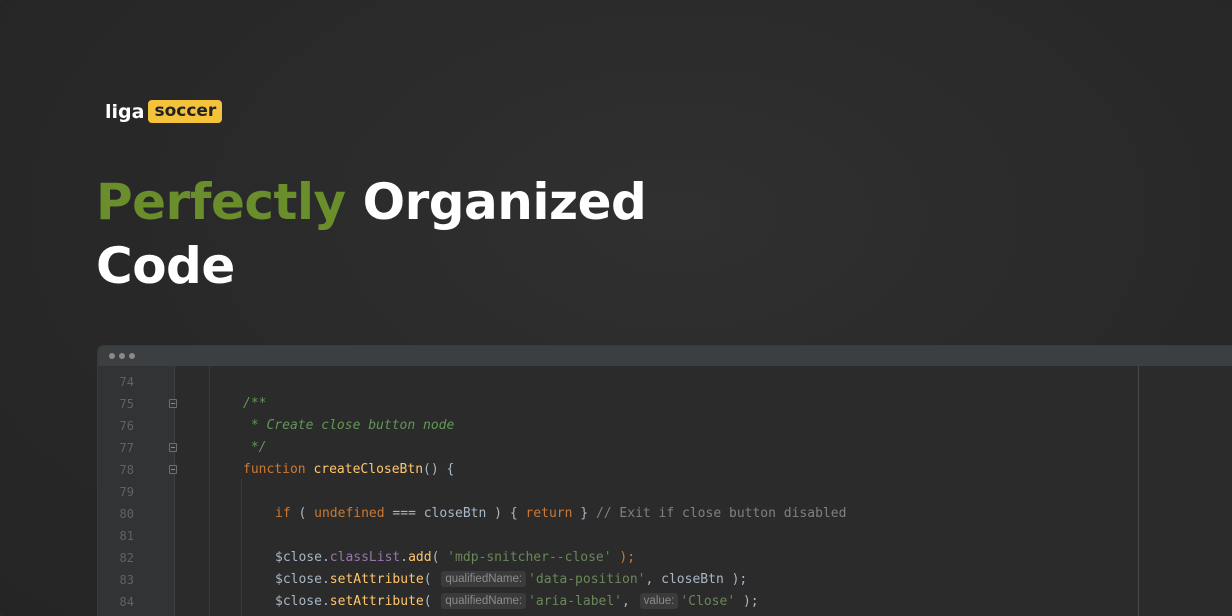  Describe the element at coordinates (404, 557) in the screenshot. I see `code-text: .` at that location.